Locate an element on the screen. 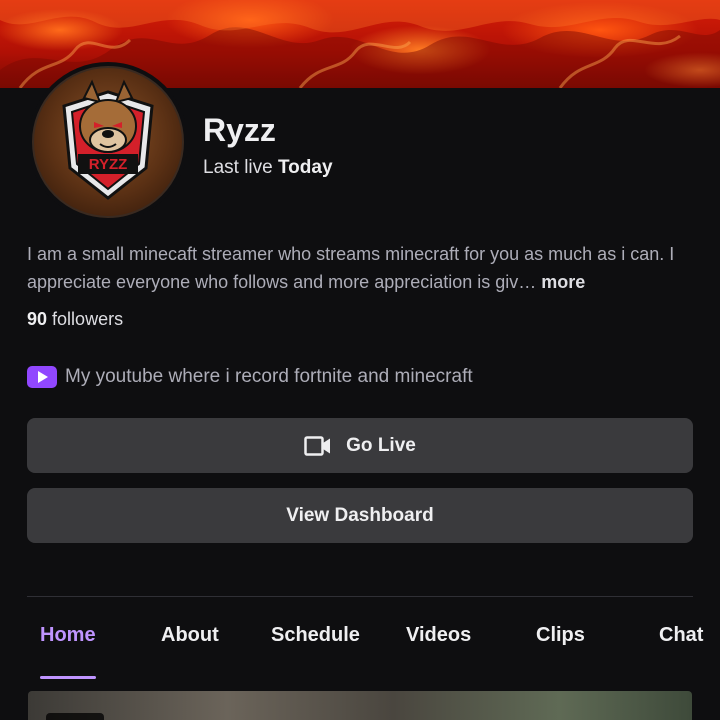 The image size is (720, 720). video-camera-icon is located at coordinates (317, 445).